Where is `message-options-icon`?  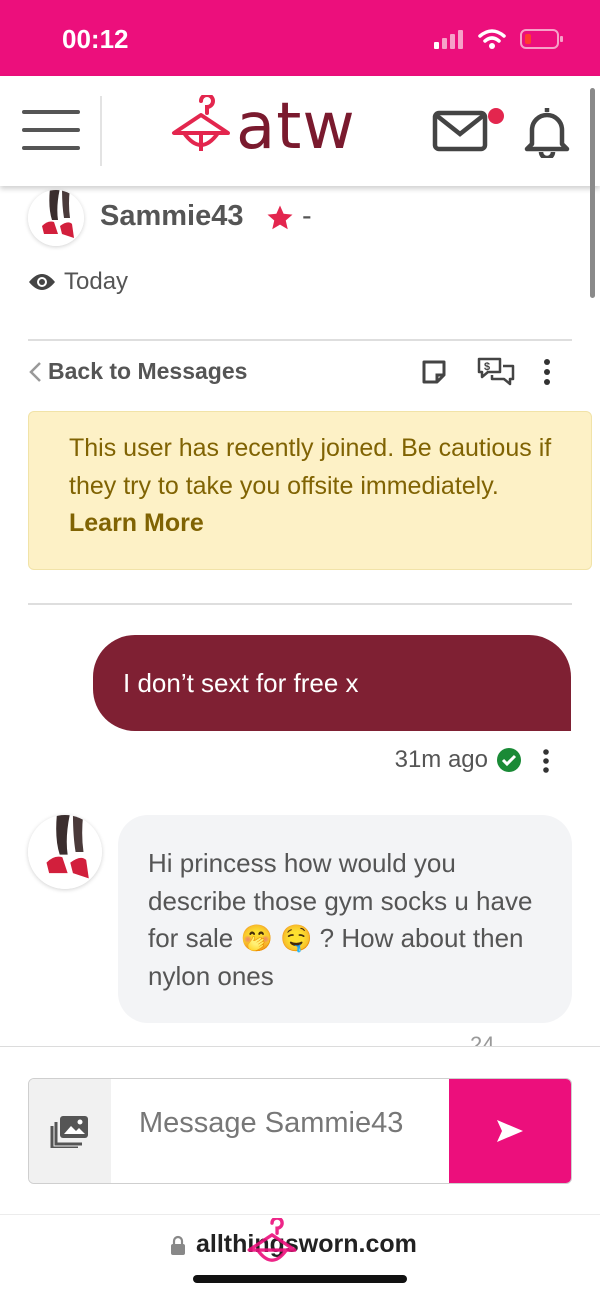 message-options-icon is located at coordinates (546, 761).